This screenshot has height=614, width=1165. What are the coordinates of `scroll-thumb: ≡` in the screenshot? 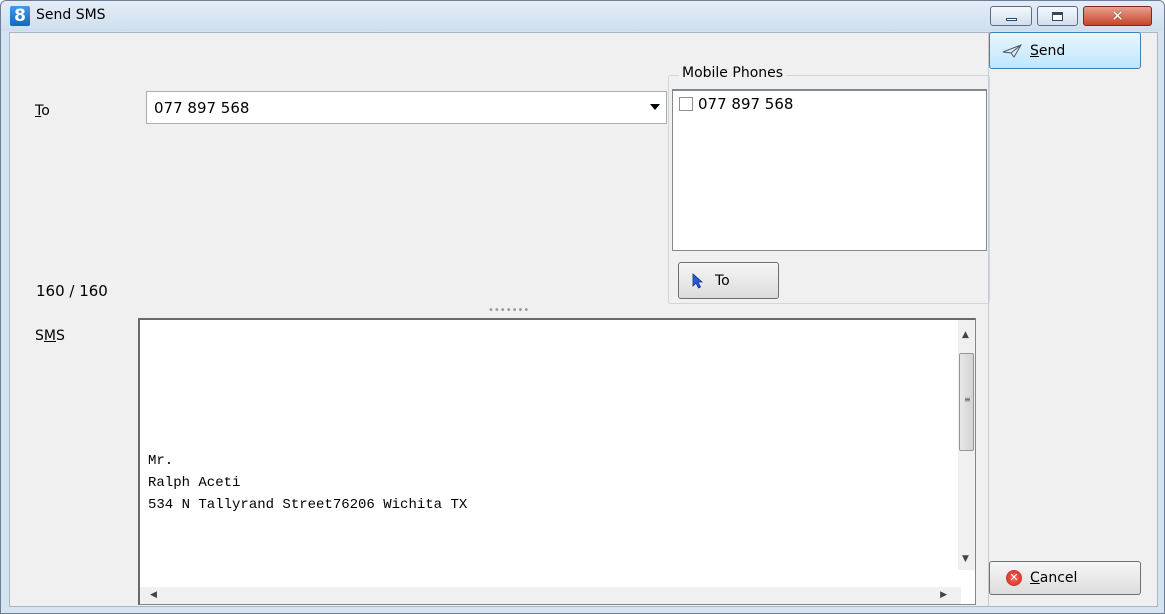 It's located at (966, 402).